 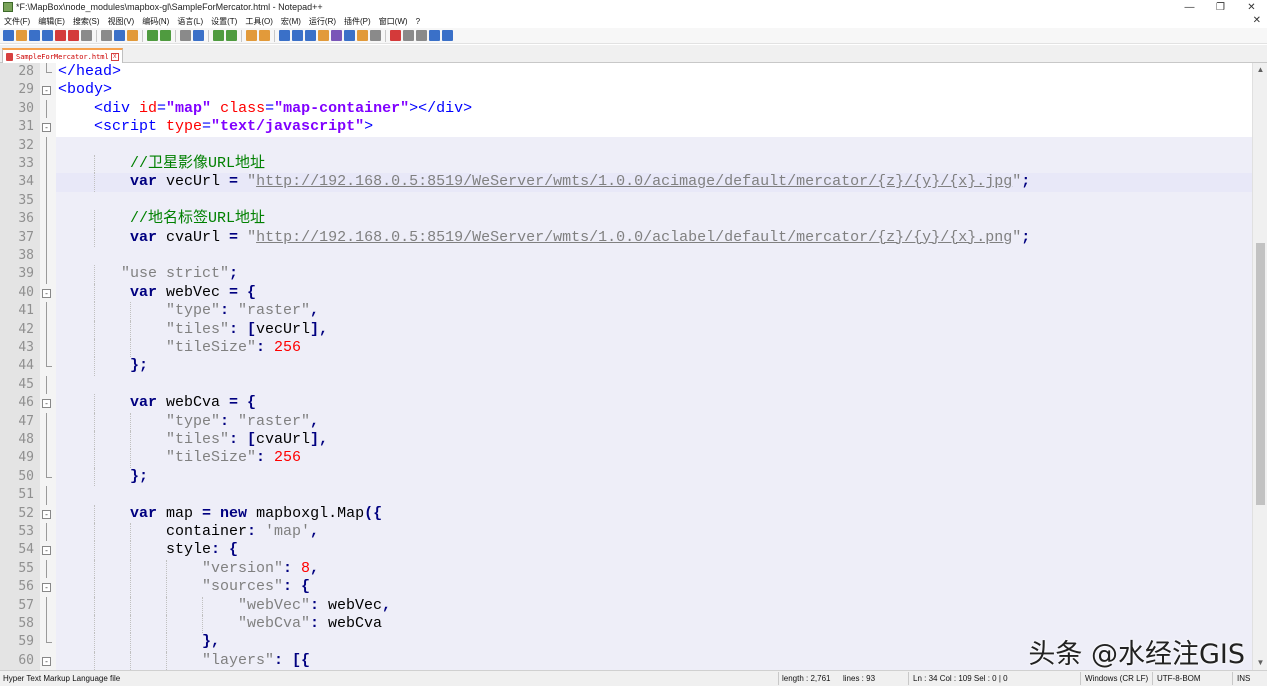 I want to click on code-line: 56- "sources": {, so click(x=642, y=587).